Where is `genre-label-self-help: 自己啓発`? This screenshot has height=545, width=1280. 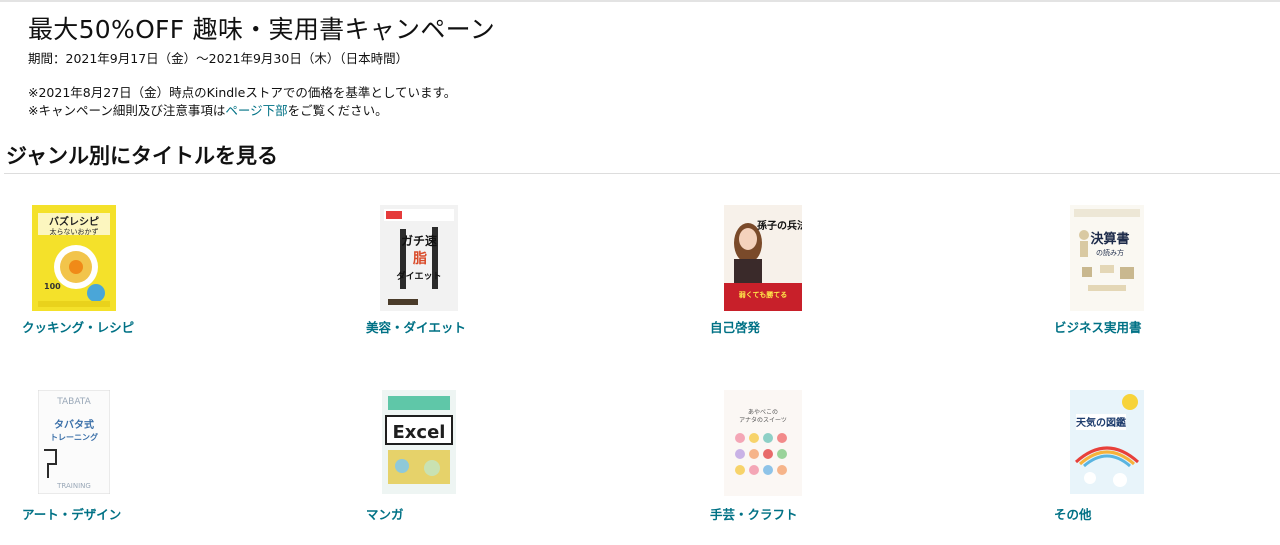
genre-label-self-help: 自己啓発 is located at coordinates (756, 326).